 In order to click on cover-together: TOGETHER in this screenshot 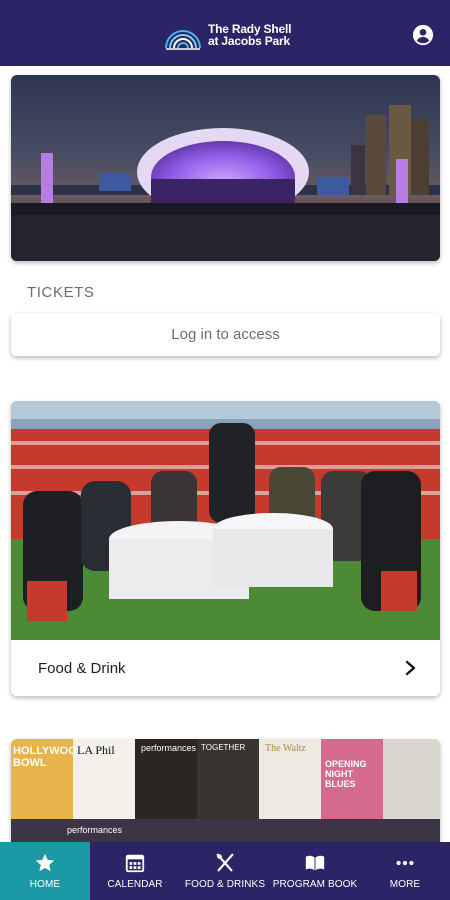, I will do `click(223, 747)`.